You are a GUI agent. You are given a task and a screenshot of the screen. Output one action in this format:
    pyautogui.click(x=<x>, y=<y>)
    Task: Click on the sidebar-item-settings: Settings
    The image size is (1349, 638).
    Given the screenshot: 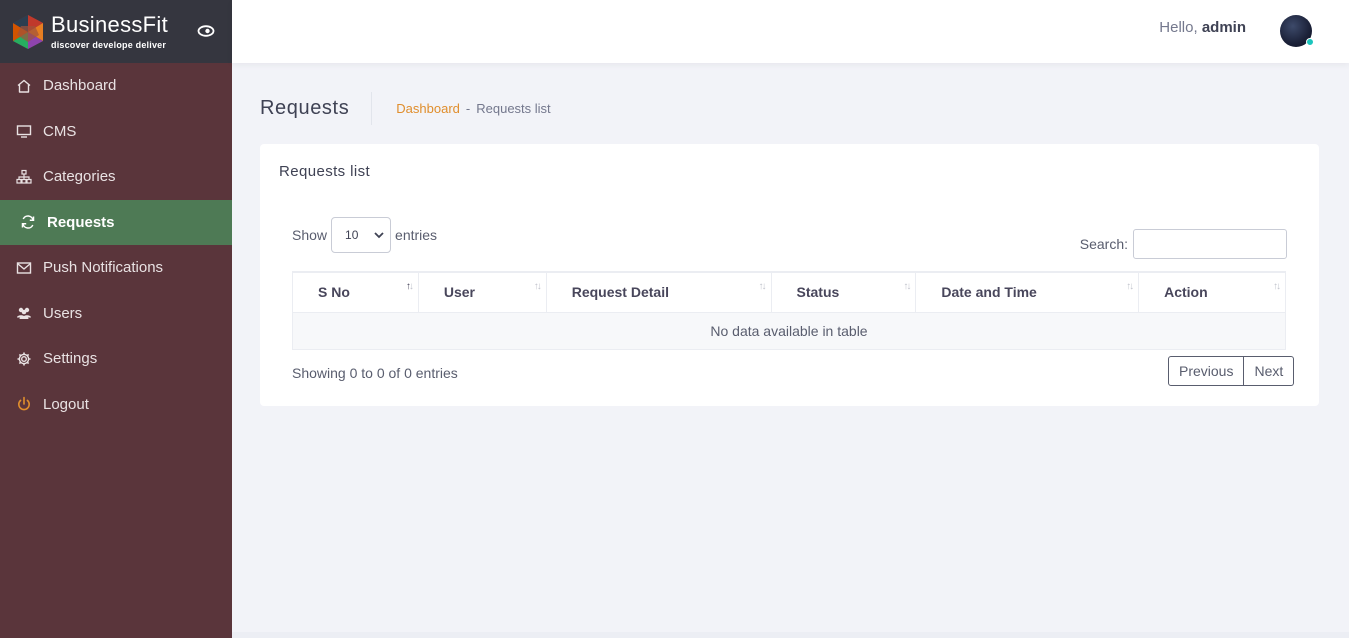 What is the action you would take?
    pyautogui.click(x=116, y=359)
    